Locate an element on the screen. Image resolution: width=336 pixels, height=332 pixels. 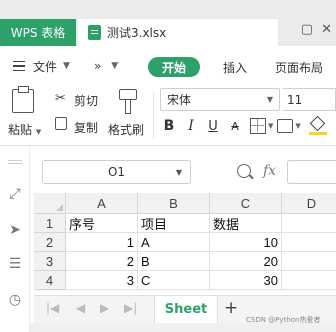
menu-more: » is located at coordinates (97, 66).